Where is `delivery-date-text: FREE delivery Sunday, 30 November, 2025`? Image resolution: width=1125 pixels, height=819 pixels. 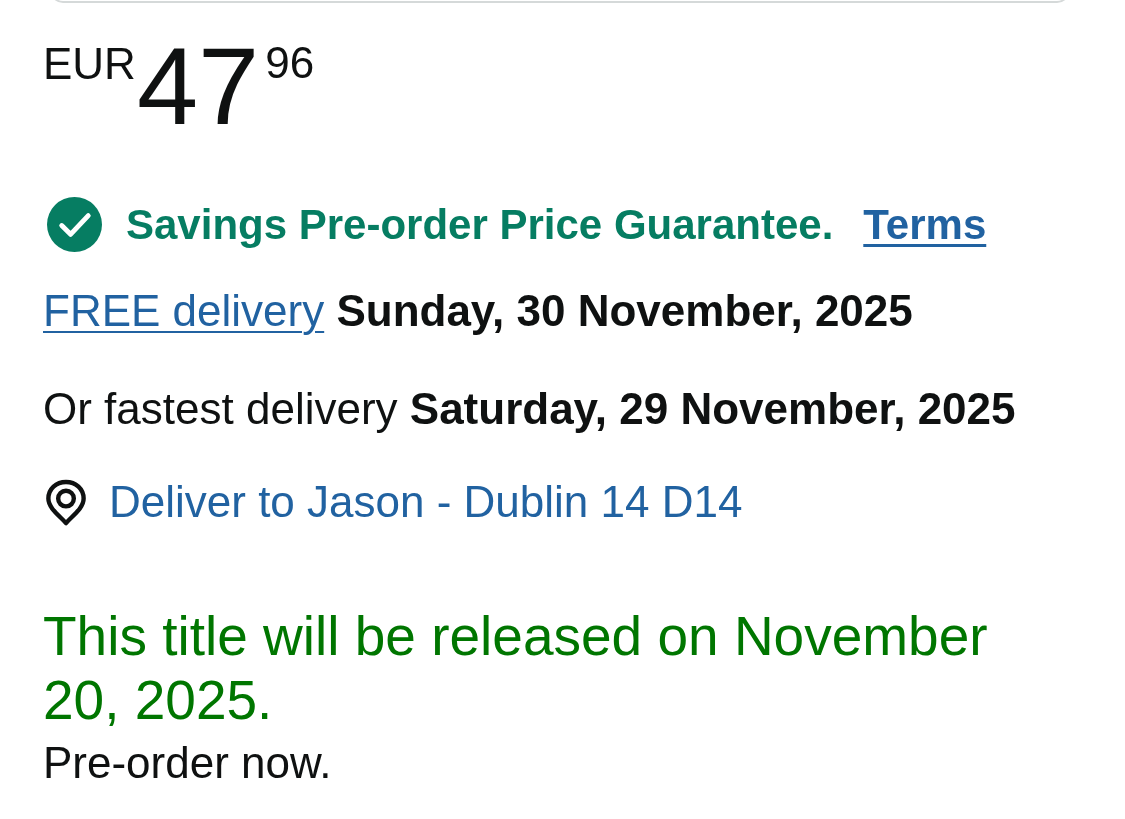
delivery-date-text: FREE delivery Sunday, 30 November, 2025 is located at coordinates (478, 311).